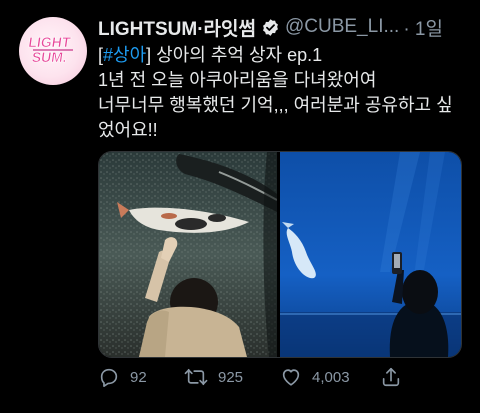  I want to click on share-button, so click(391, 377).